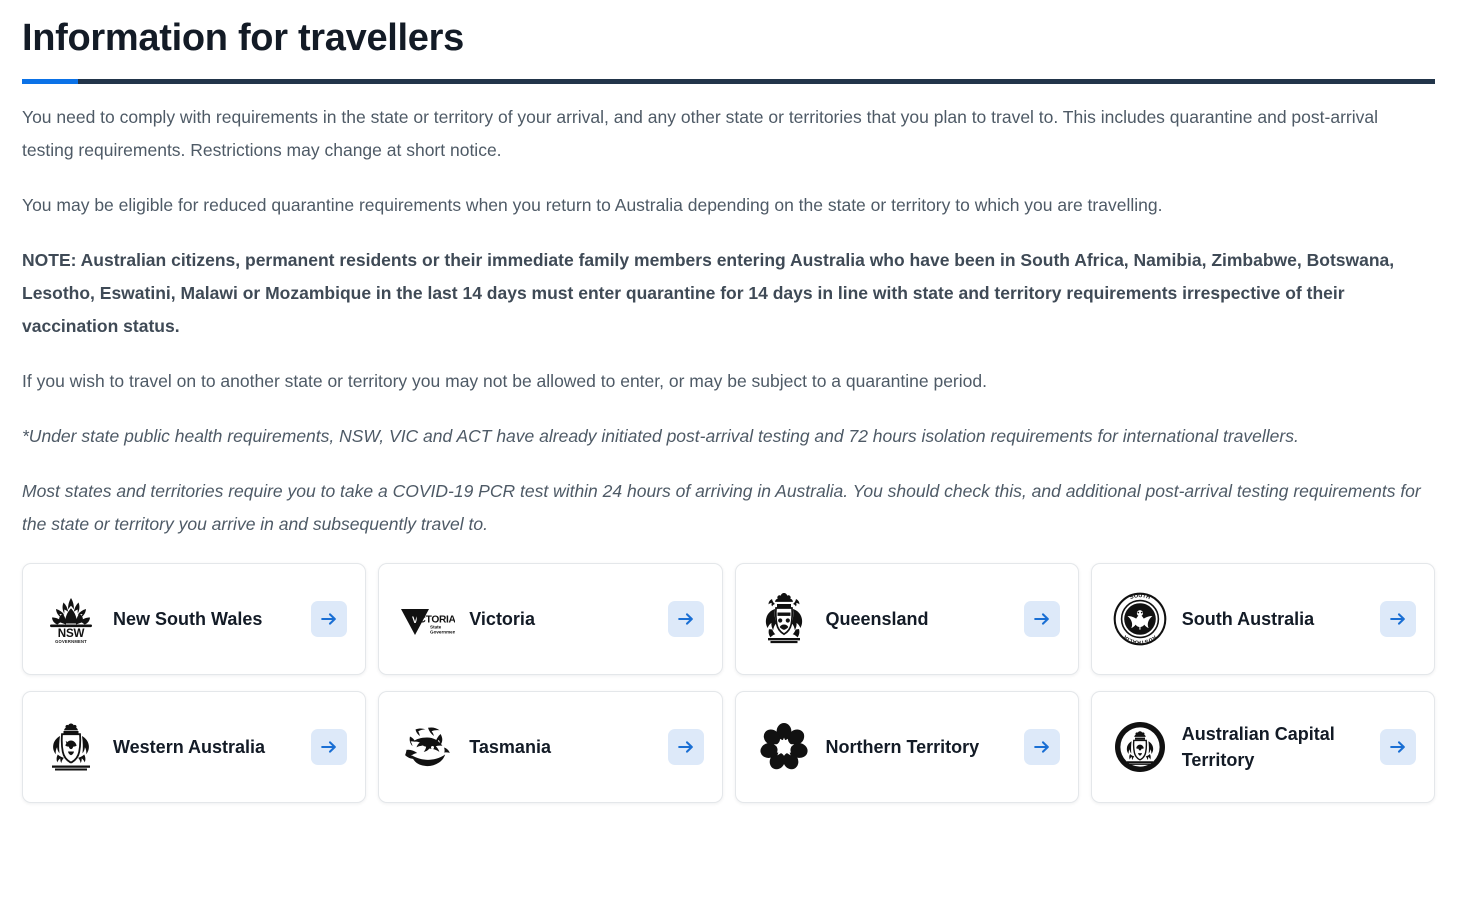 This screenshot has width=1457, height=902. Describe the element at coordinates (1248, 618) in the screenshot. I see `state-card-label: South Australia` at that location.